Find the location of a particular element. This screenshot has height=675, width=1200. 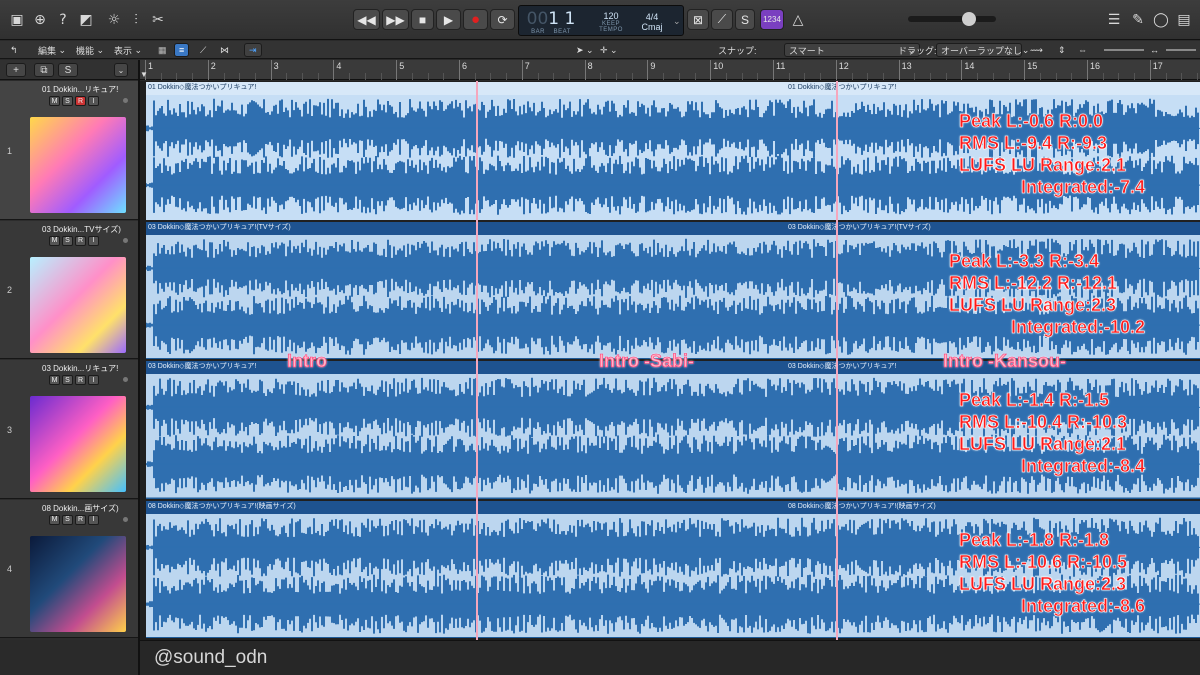

track-name: 03 Dokkin...リキュア! is located at coordinates (87, 368).